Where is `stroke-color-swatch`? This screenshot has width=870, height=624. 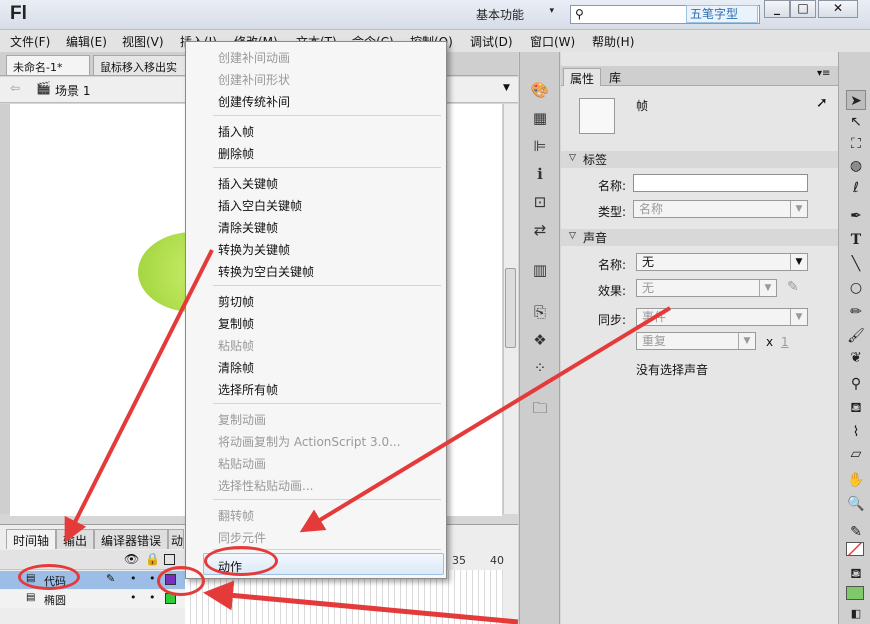
stroke-color-swatch is located at coordinates (855, 549).